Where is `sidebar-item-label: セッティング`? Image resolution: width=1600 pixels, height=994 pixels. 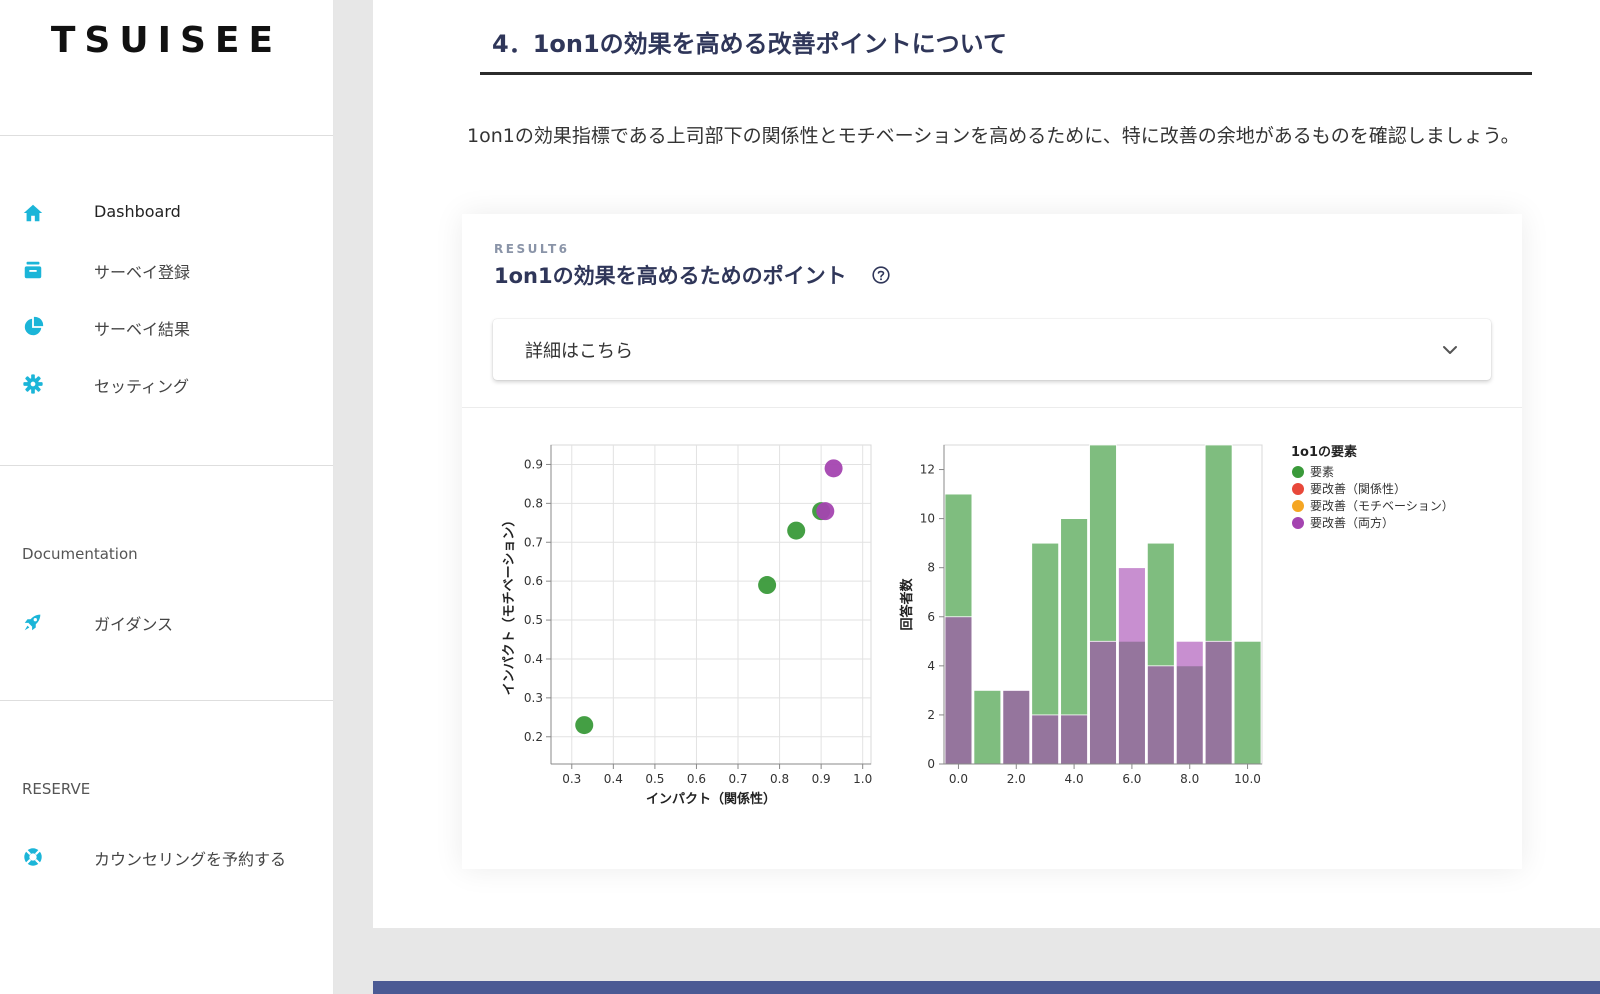
sidebar-item-label: セッティング is located at coordinates (142, 386).